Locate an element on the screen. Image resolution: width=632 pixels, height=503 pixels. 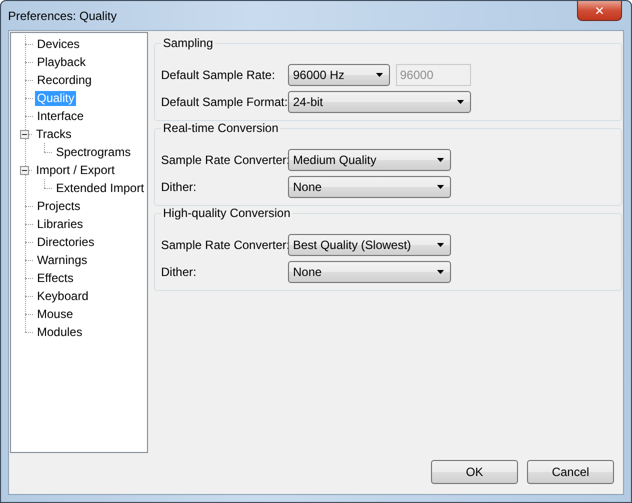
dropdown: 24-bit is located at coordinates (379, 101).